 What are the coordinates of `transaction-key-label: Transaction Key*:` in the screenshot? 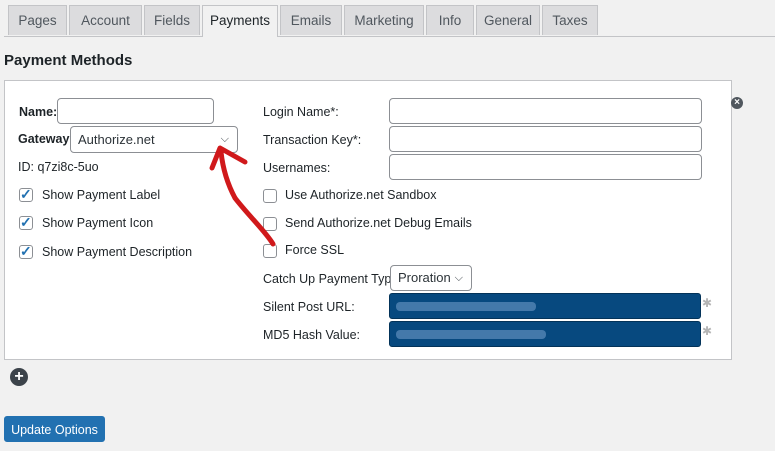 It's located at (312, 140).